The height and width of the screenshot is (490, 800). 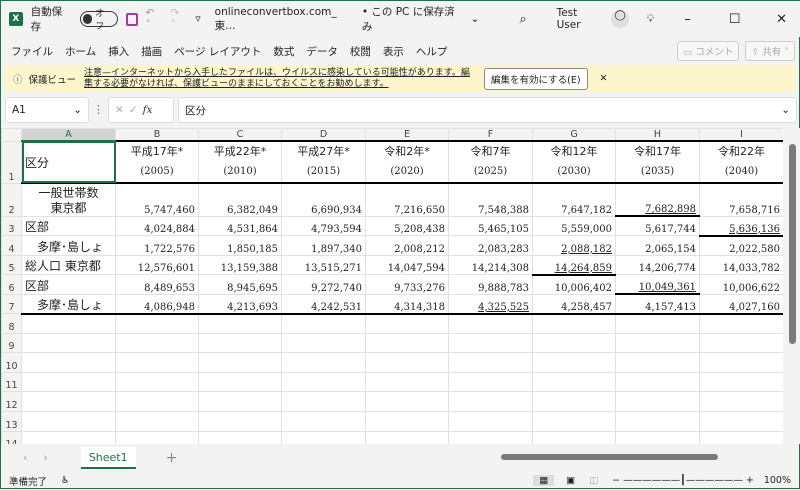 I want to click on data-cell: 2,065,154, so click(x=657, y=245).